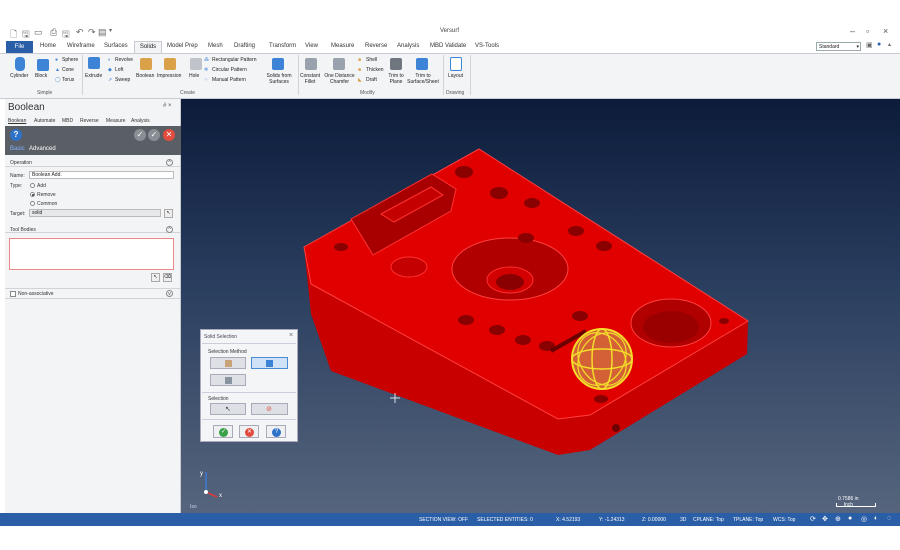 Image resolution: width=900 pixels, height=550 pixels. I want to click on mode-status: 3D, so click(683, 520).